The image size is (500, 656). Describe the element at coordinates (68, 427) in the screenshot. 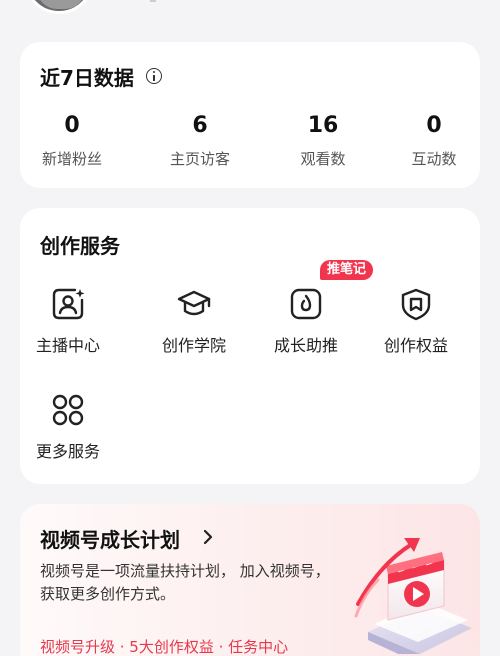

I see `service-more: 更多服务` at that location.